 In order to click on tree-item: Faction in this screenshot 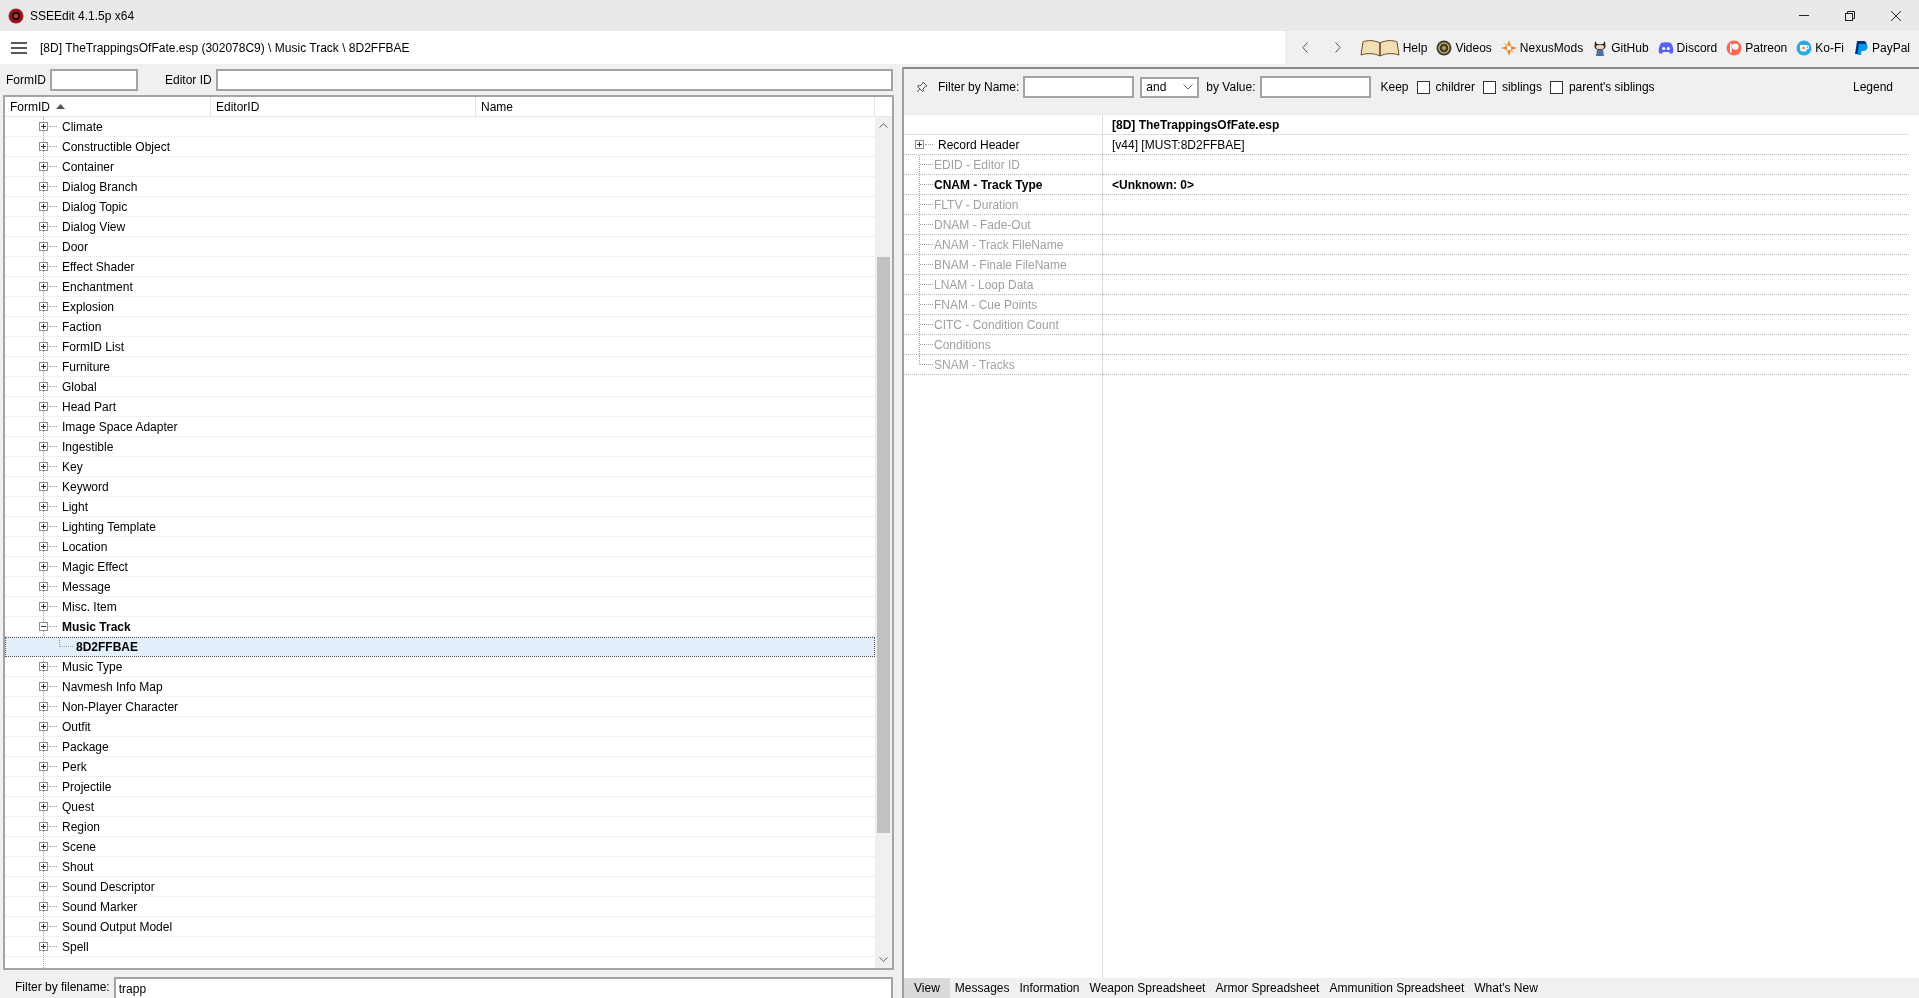, I will do `click(440, 327)`.